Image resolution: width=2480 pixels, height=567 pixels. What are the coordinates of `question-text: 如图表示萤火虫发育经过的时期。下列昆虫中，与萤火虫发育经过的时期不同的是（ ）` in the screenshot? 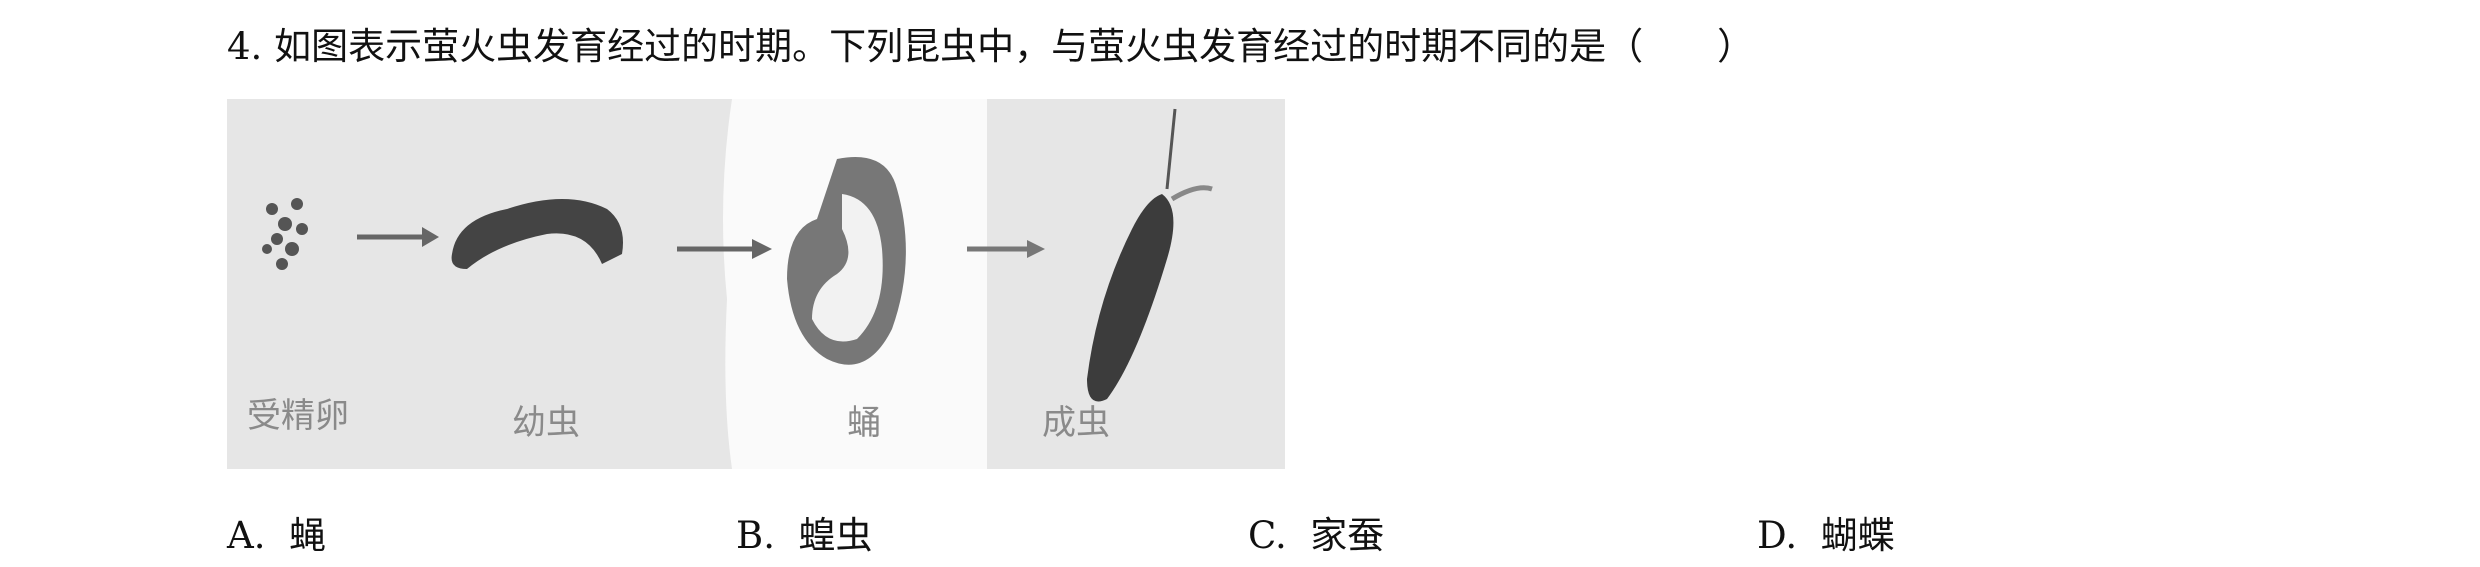 It's located at (1014, 46).